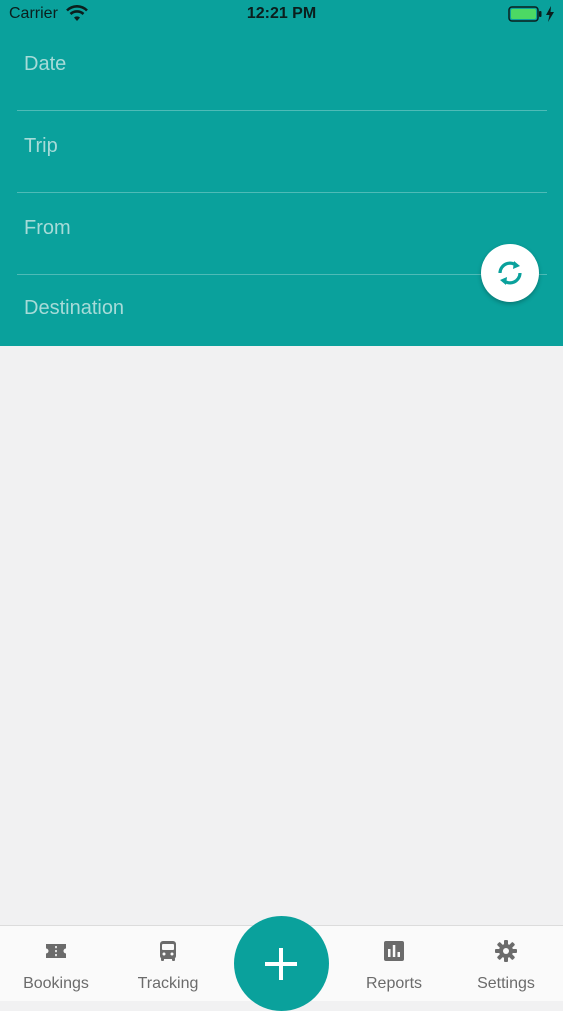 This screenshot has height=1011, width=563. Describe the element at coordinates (282, 70) in the screenshot. I see `date-field: Date` at that location.